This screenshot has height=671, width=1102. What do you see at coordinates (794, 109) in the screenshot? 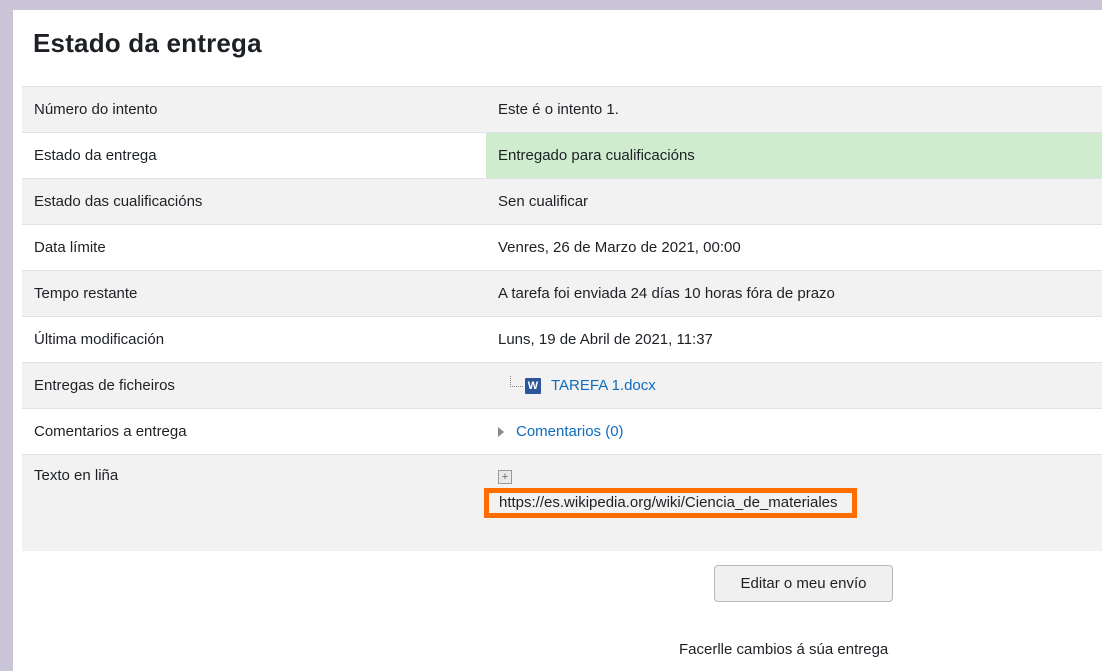
I see `attempt-number-value: Este é o intento 1.` at bounding box center [794, 109].